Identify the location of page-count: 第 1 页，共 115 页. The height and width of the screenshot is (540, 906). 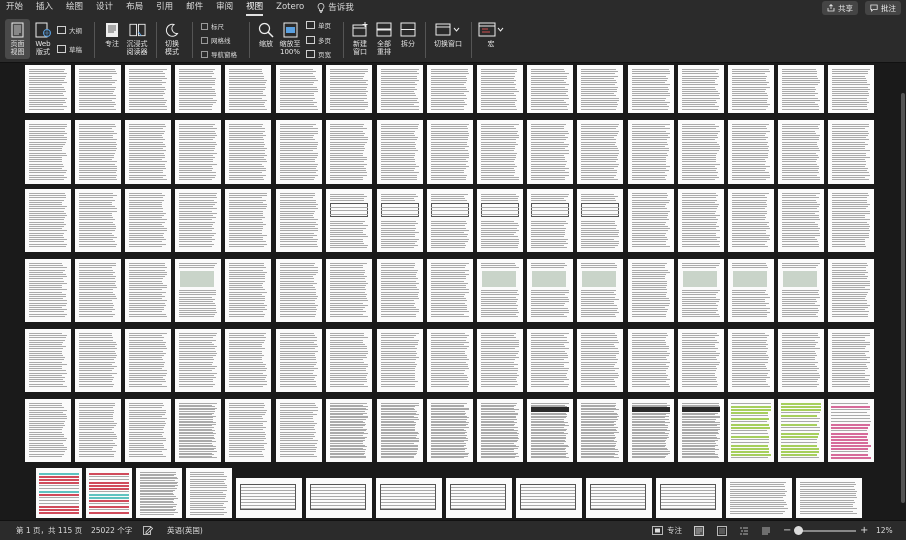
(49, 530).